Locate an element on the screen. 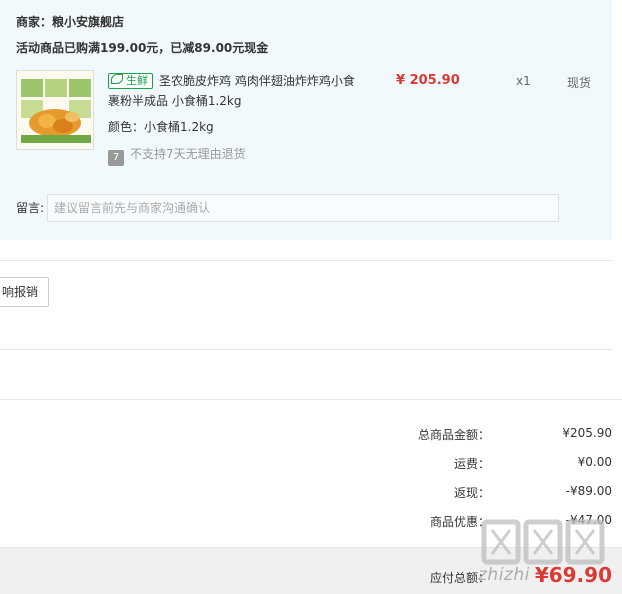 The width and height of the screenshot is (622, 594). total-goods-value: ¥205.90 is located at coordinates (587, 433).